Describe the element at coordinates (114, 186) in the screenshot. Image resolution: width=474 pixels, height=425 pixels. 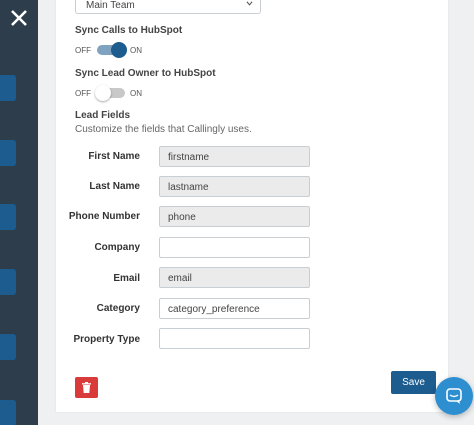
I see `field-label-last-name: Last Name` at that location.